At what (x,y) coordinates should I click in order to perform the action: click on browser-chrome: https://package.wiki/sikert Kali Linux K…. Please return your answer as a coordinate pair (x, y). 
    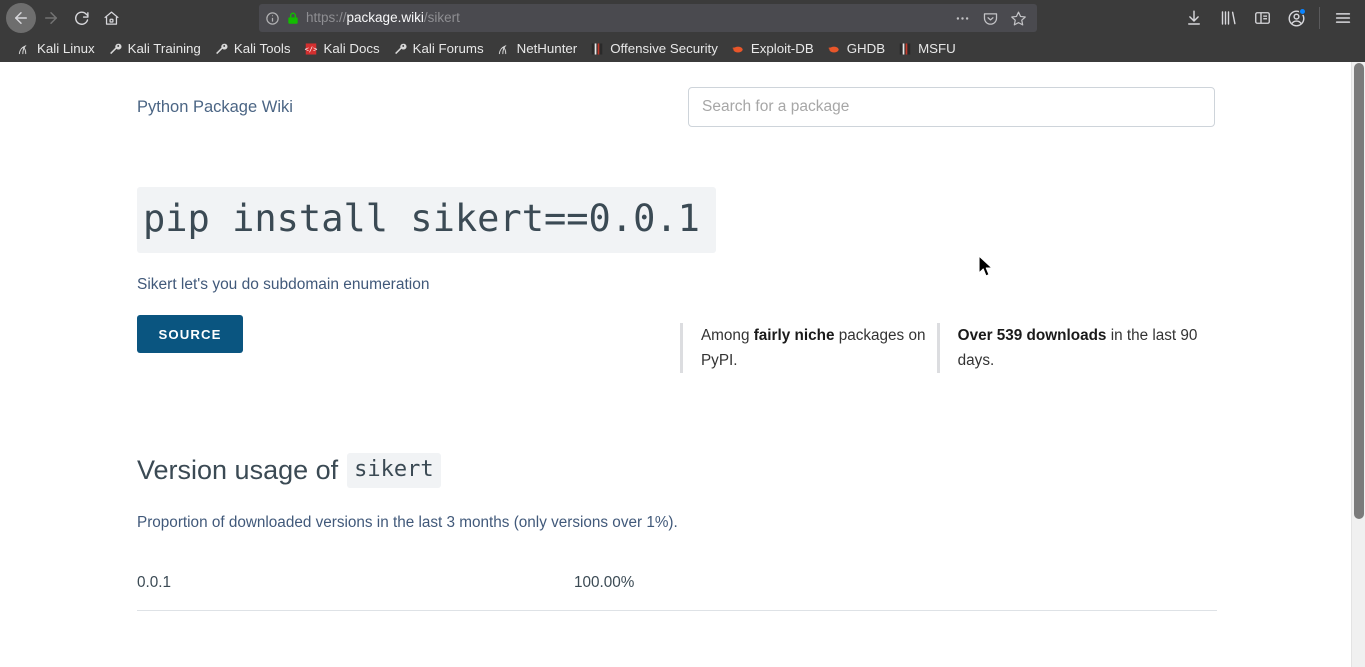
    Looking at the image, I should click on (682, 31).